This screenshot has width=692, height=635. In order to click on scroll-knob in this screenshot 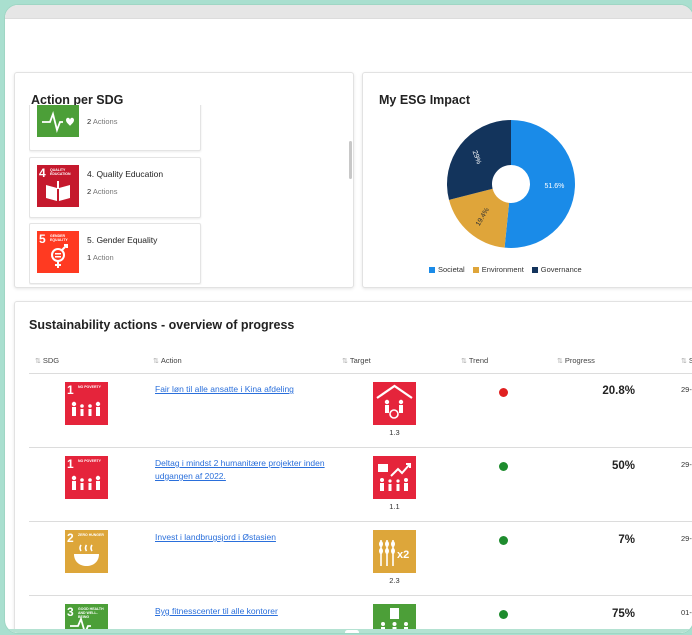, I will do `click(352, 631)`.